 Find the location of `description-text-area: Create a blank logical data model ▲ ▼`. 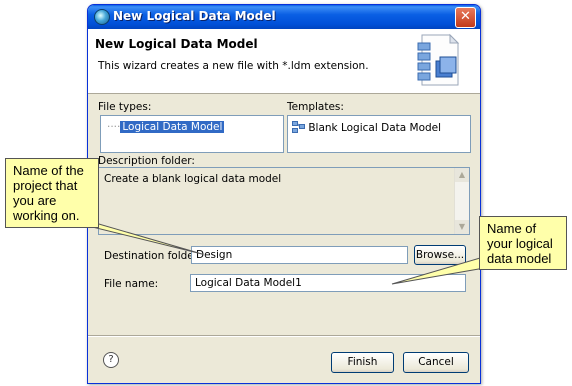

description-text-area: Create a blank logical data model ▲ ▼ is located at coordinates (284, 201).